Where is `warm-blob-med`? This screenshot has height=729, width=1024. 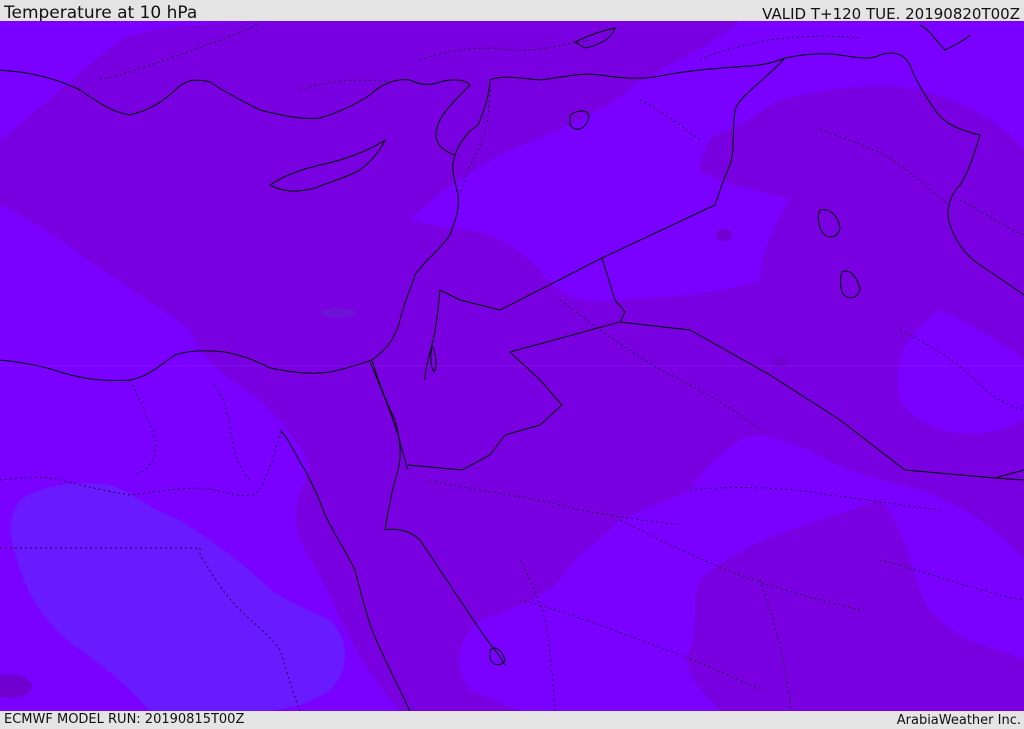
warm-blob-med is located at coordinates (338, 313).